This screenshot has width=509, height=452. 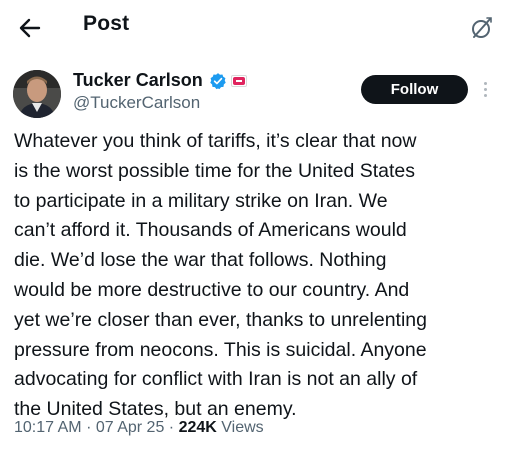 What do you see at coordinates (136, 103) in the screenshot?
I see `author-handle: @TuckerCarlson` at bounding box center [136, 103].